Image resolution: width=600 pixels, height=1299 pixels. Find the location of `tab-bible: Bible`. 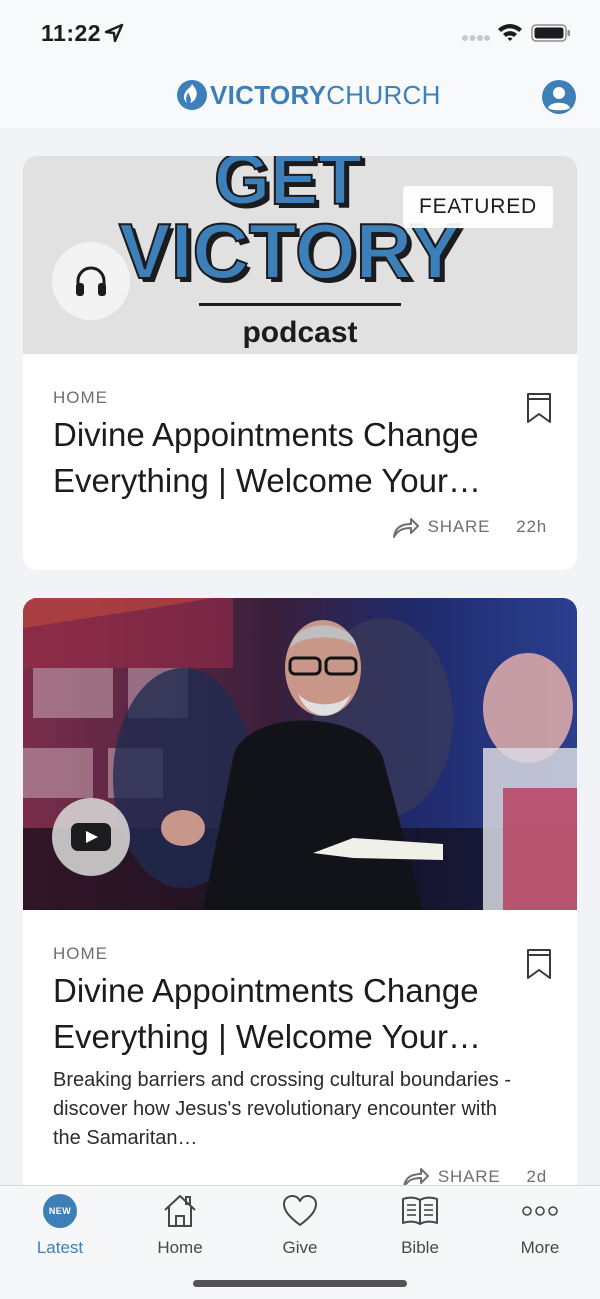

tab-bible: Bible is located at coordinates (420, 1227).